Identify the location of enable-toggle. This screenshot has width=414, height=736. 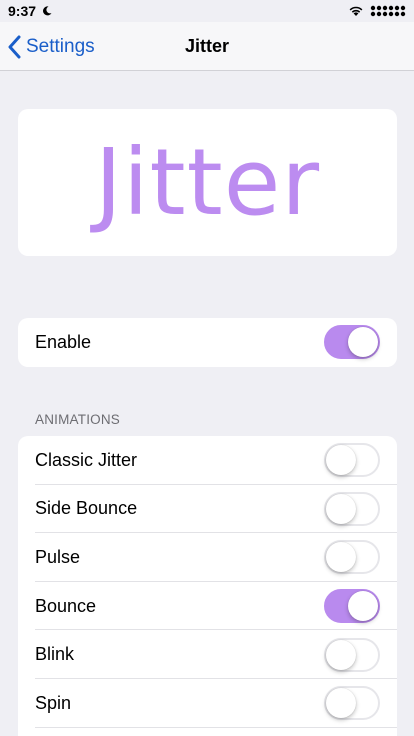
(352, 342).